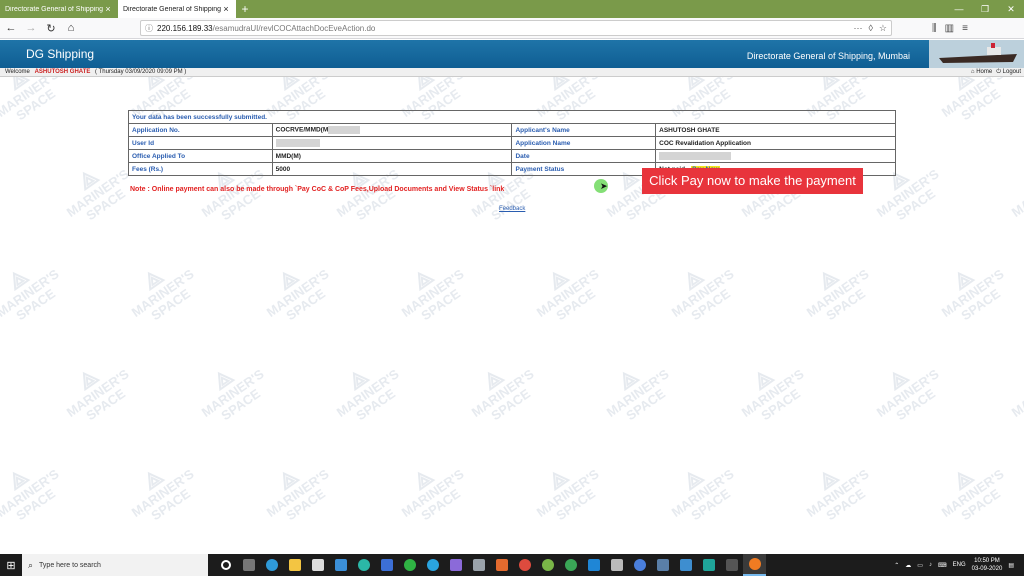  Describe the element at coordinates (949, 28) in the screenshot. I see `sidebar-icon: ▥` at that location.